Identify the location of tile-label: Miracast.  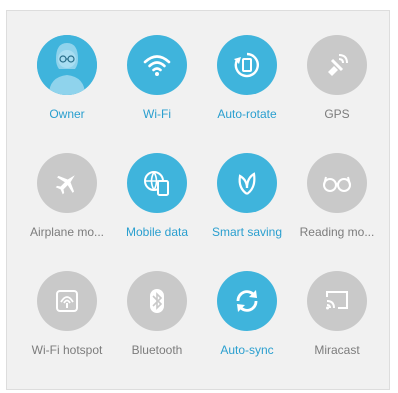
(337, 350).